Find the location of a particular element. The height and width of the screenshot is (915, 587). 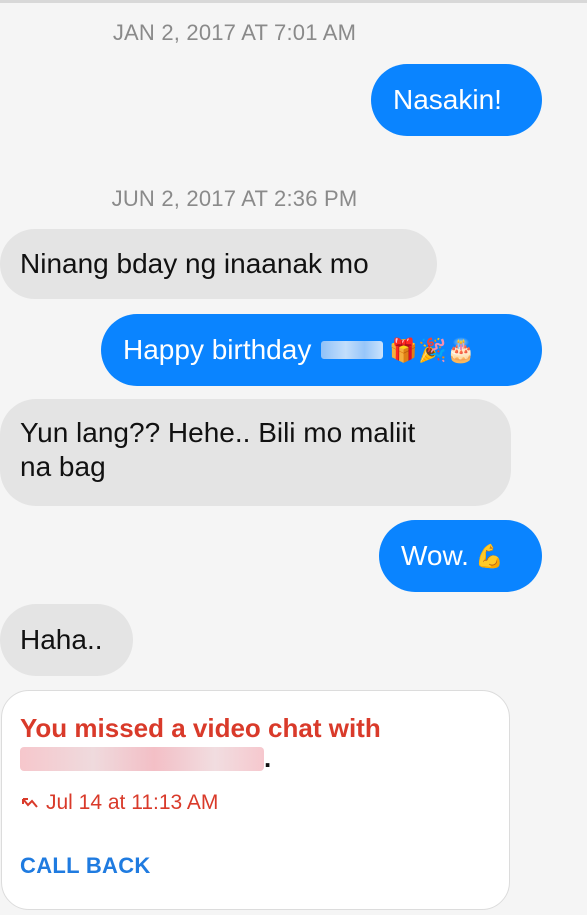

message-bubble-incoming: Ninang bday ng inaanak mo is located at coordinates (218, 264).